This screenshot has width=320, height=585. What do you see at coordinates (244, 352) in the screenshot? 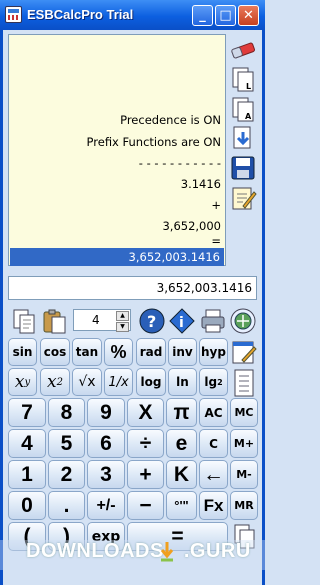
I see `edit-window-icon` at bounding box center [244, 352].